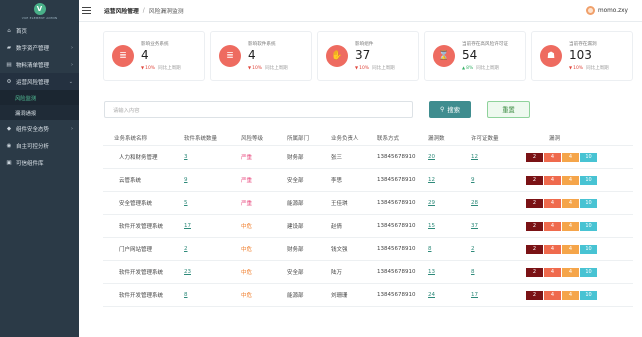  What do you see at coordinates (187, 226) in the screenshot?
I see `software-count-link: 17` at bounding box center [187, 226].